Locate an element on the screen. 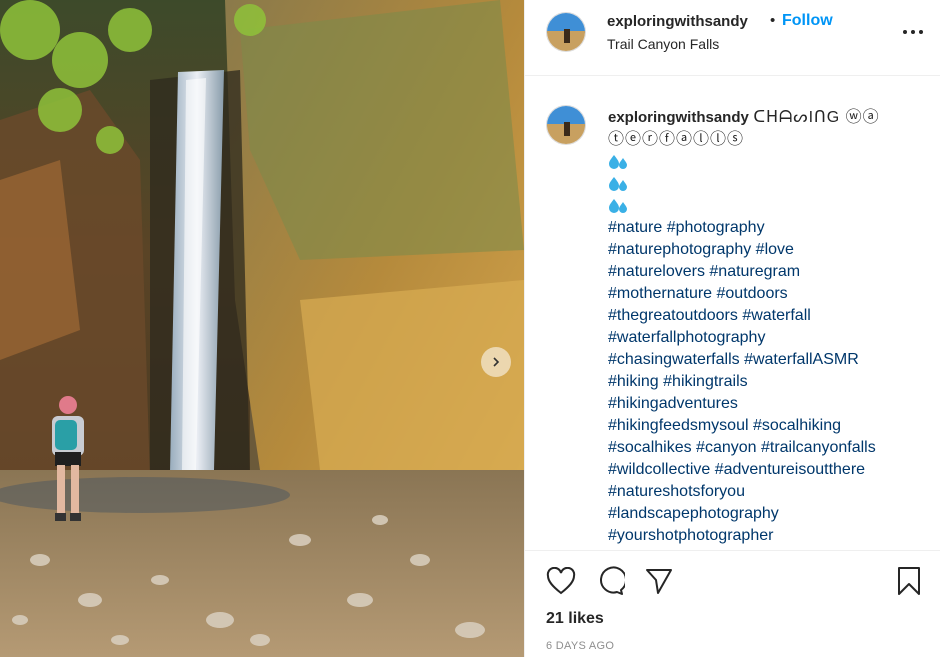  chevron-right-icon is located at coordinates (496, 362).